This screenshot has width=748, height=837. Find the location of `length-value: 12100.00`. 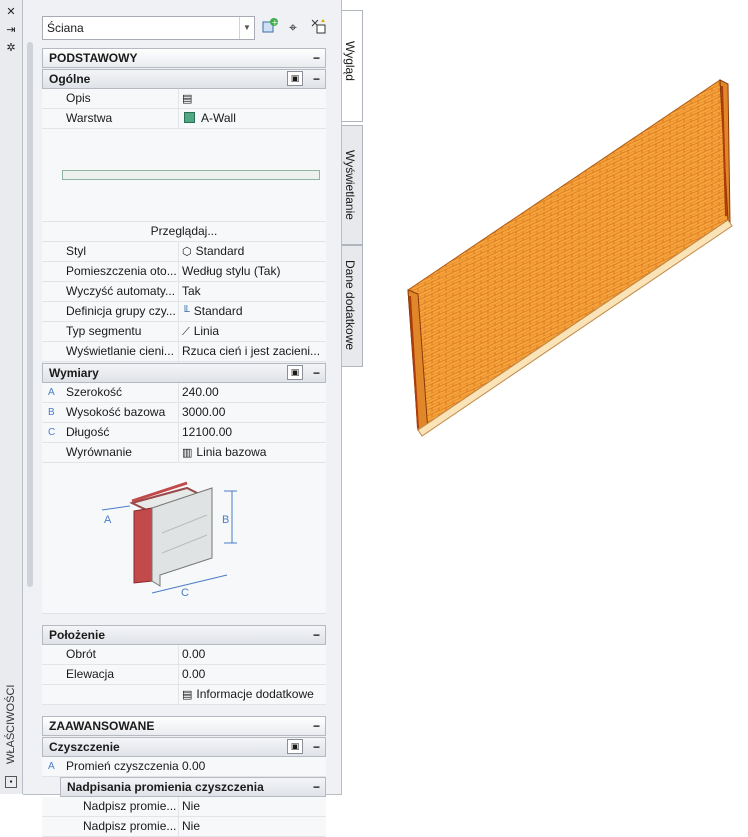

length-value: 12100.00 is located at coordinates (253, 432).